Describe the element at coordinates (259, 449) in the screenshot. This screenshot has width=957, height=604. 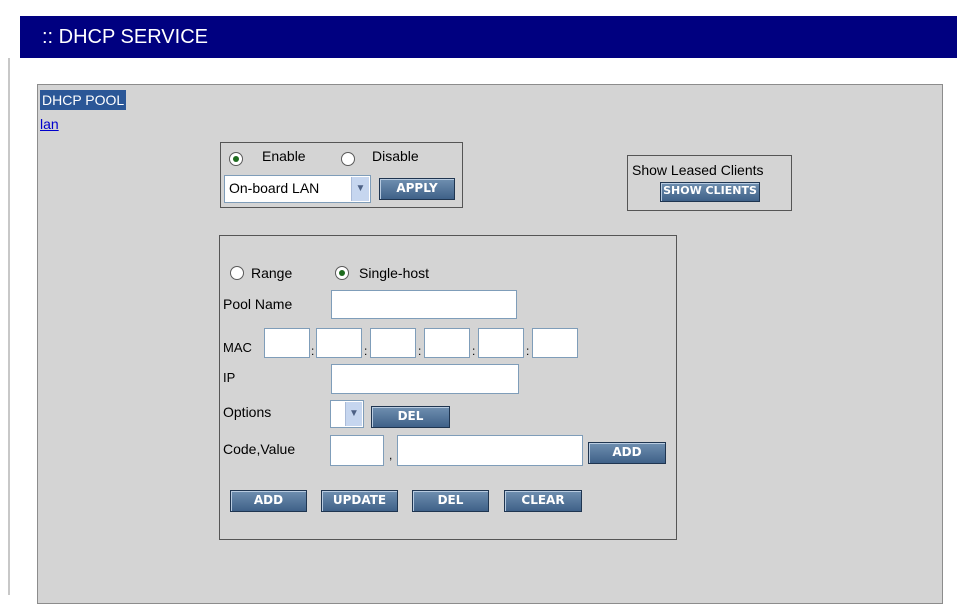
I see `code-value-label: Code,Value` at that location.